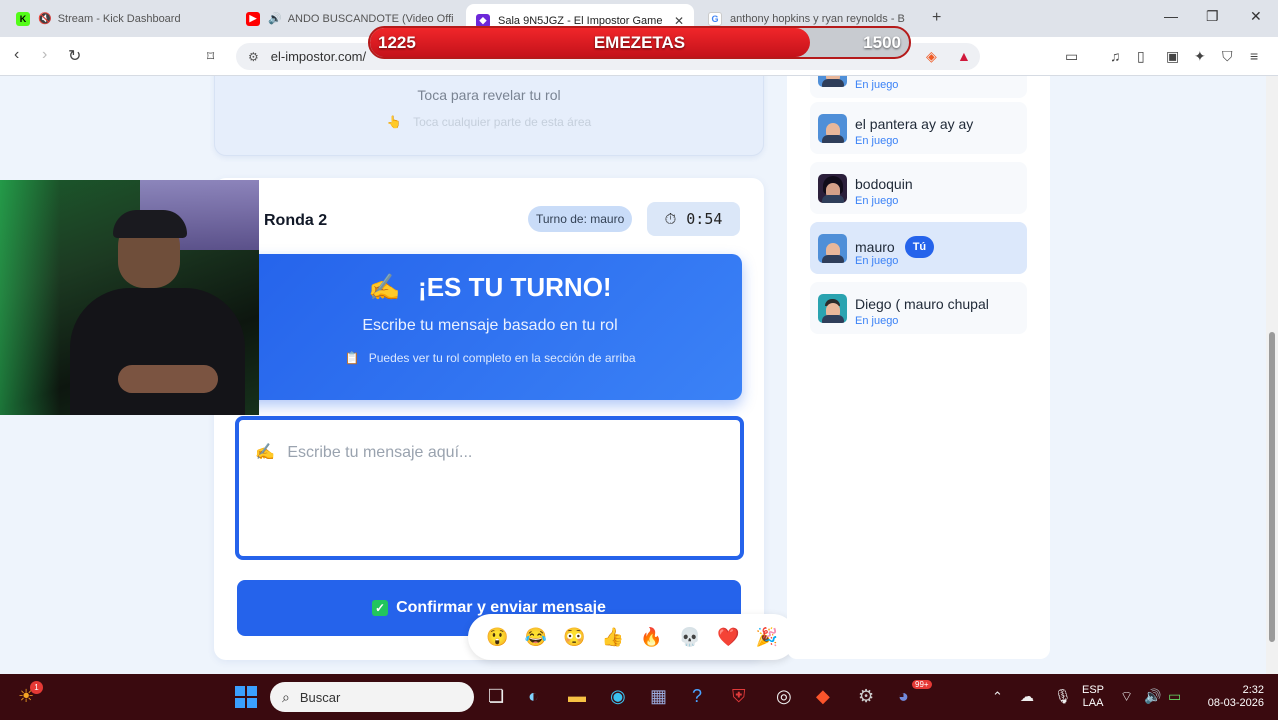  I want to click on kick-icon: K, so click(23, 18).